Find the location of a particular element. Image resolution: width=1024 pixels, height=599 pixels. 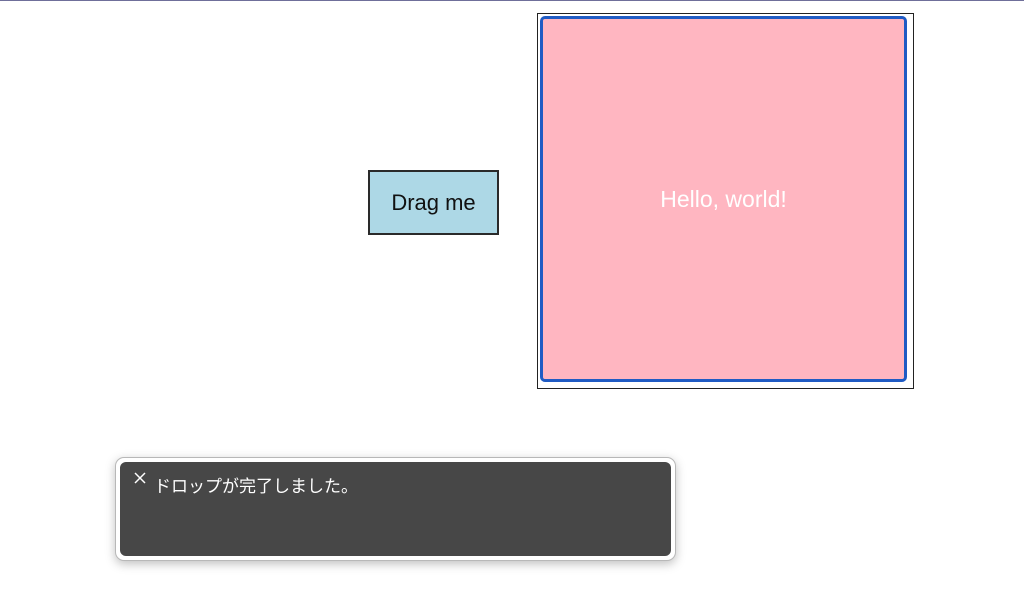

toast-body: ドロップが完了しました。 is located at coordinates (395, 509).